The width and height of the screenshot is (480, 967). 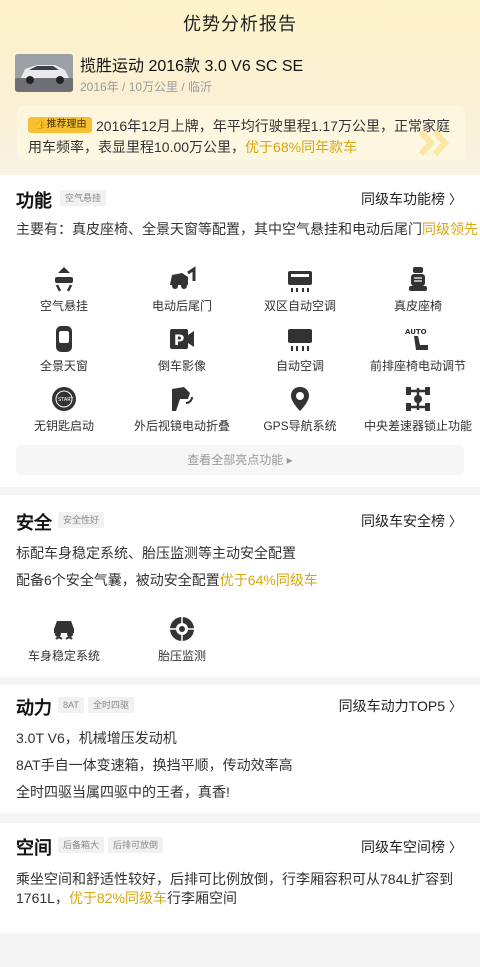 I want to click on car-meta: 2016年 / 10万公里 / 临沂, so click(x=146, y=87).